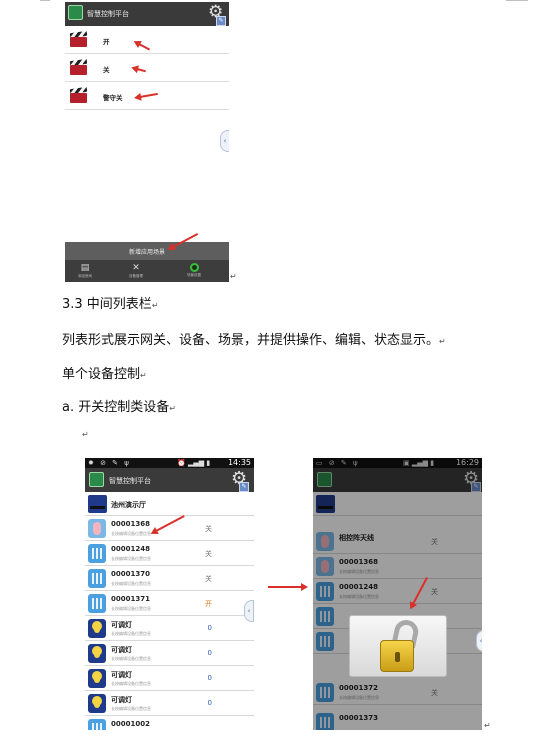 The width and height of the screenshot is (548, 742). Describe the element at coordinates (147, 40) in the screenshot. I see `scene-row-on: 开` at that location.